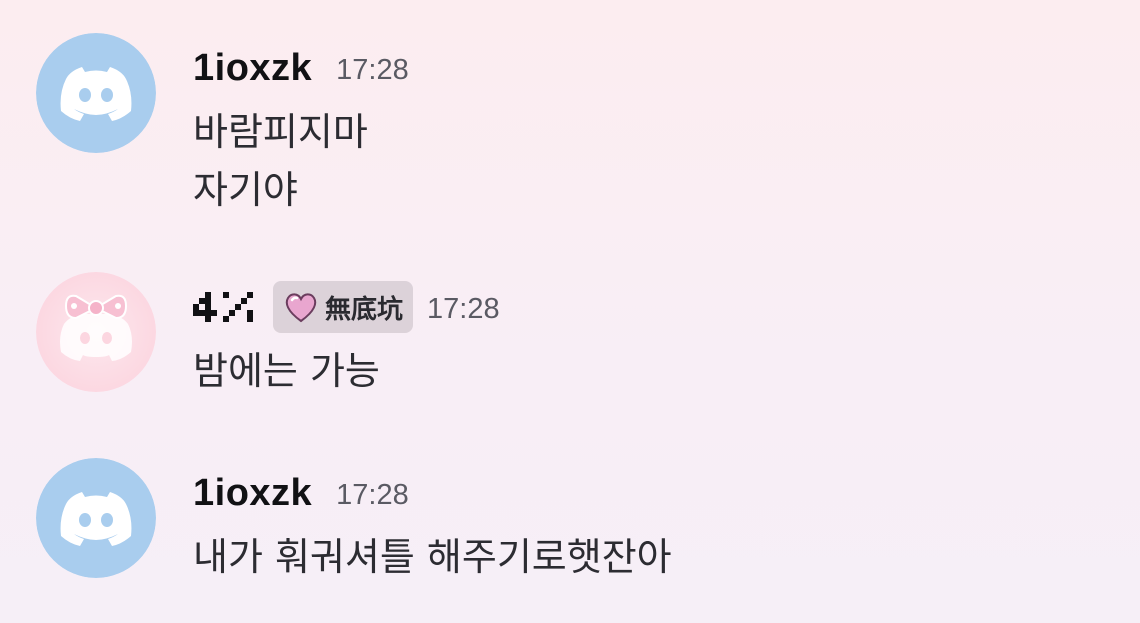 This screenshot has width=1140, height=623. I want to click on message-text: 자기야, so click(245, 190).